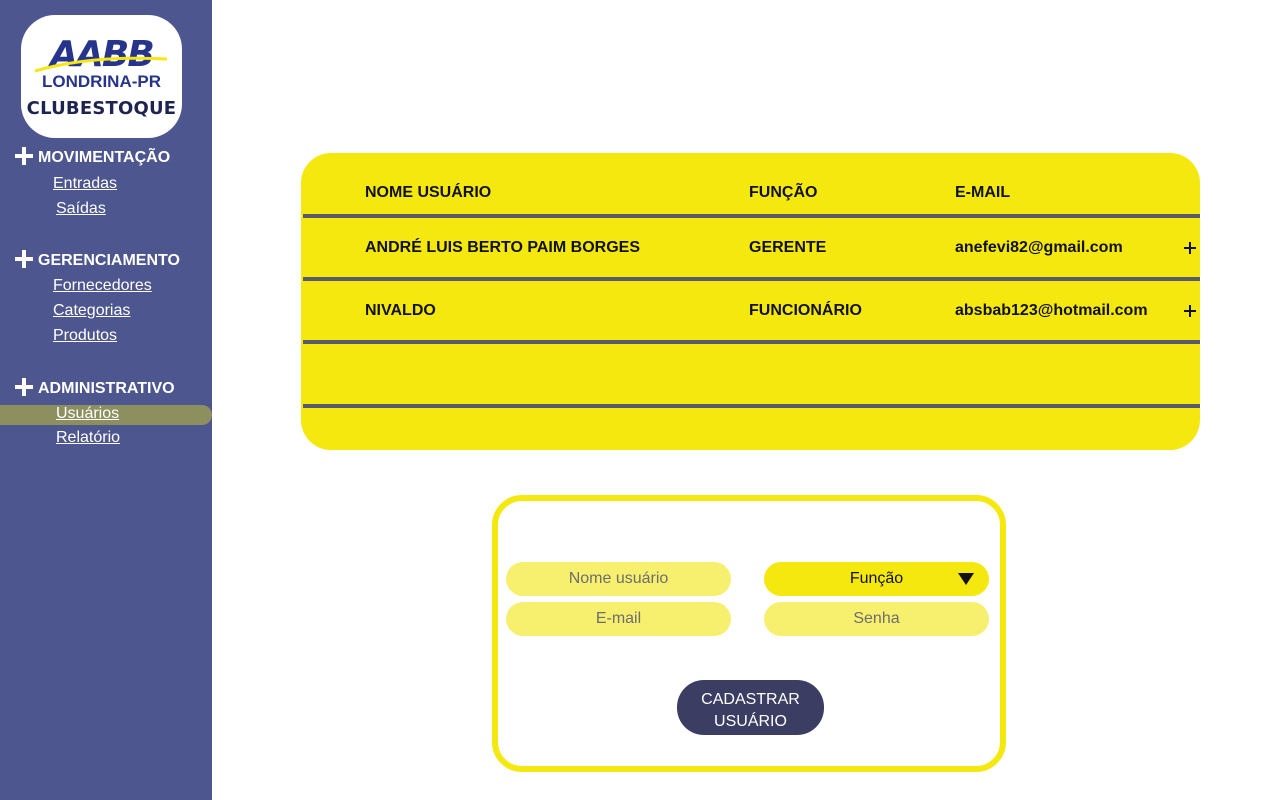  Describe the element at coordinates (106, 388) in the screenshot. I see `section-label: ADMINISTRATIVO` at that location.